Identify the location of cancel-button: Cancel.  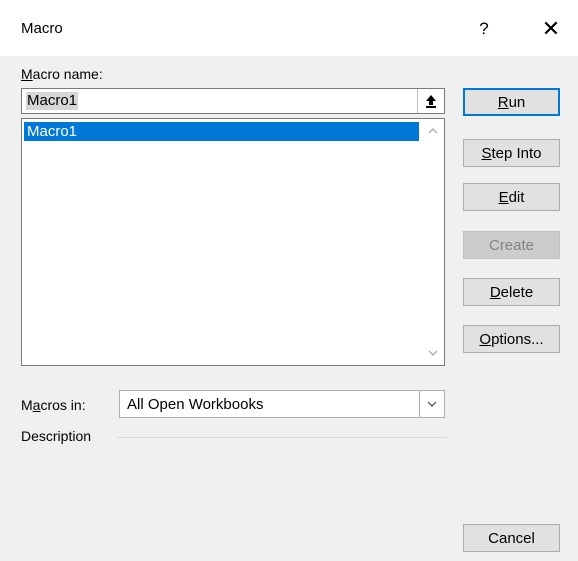
(511, 538).